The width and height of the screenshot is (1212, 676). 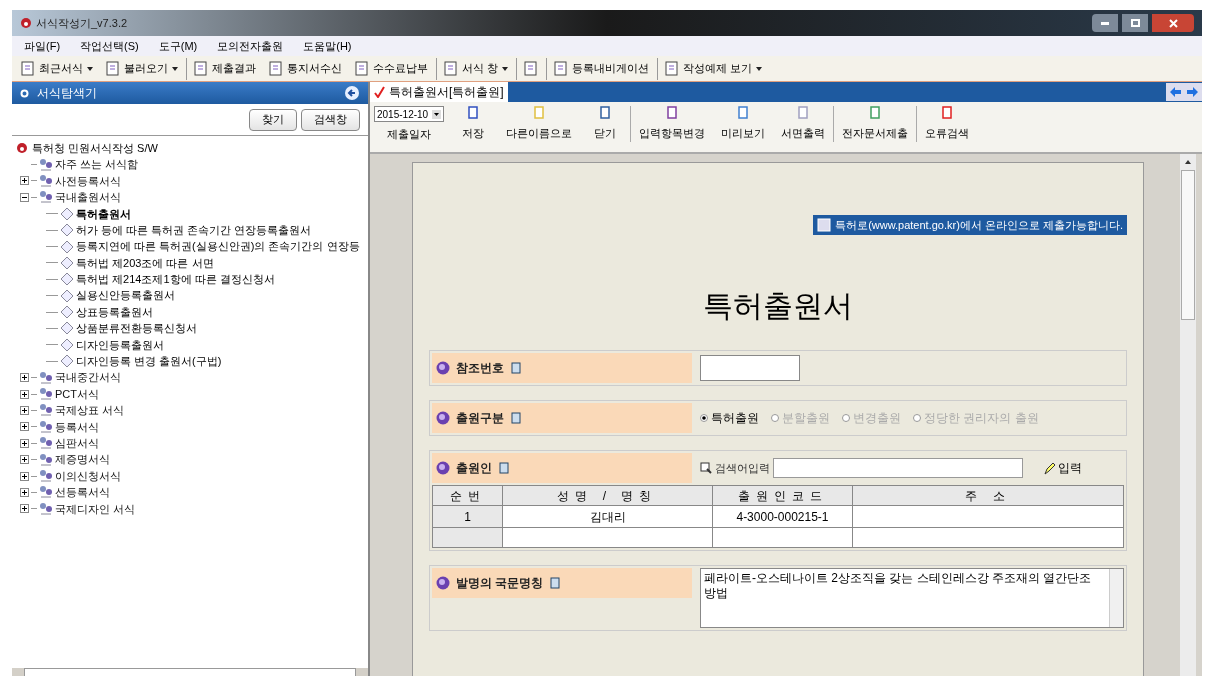 I want to click on toolbar-button: 전자문서제출, so click(x=874, y=124).